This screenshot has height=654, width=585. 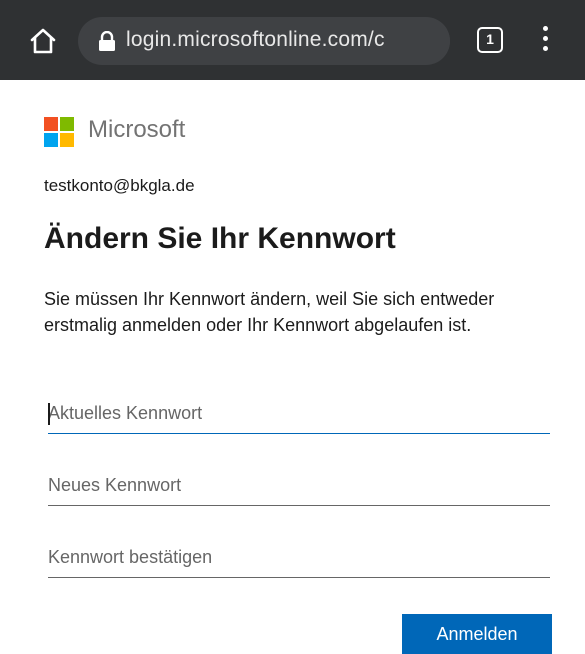 What do you see at coordinates (49, 414) in the screenshot?
I see `text-caret` at bounding box center [49, 414].